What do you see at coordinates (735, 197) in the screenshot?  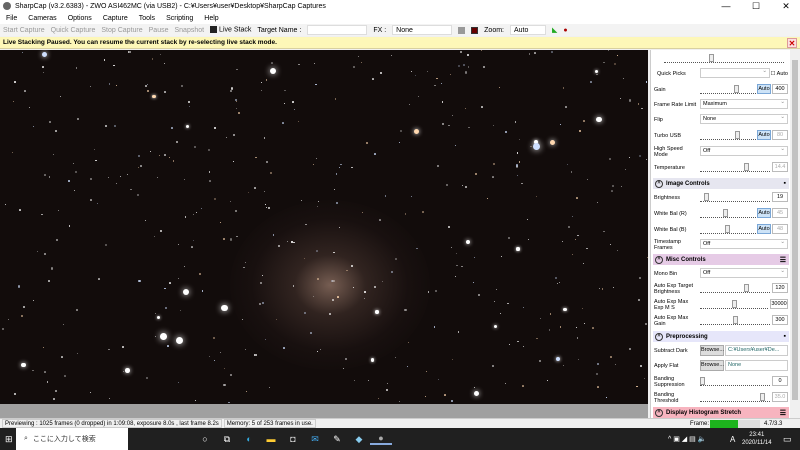 I see `brightness-slider` at bounding box center [735, 197].